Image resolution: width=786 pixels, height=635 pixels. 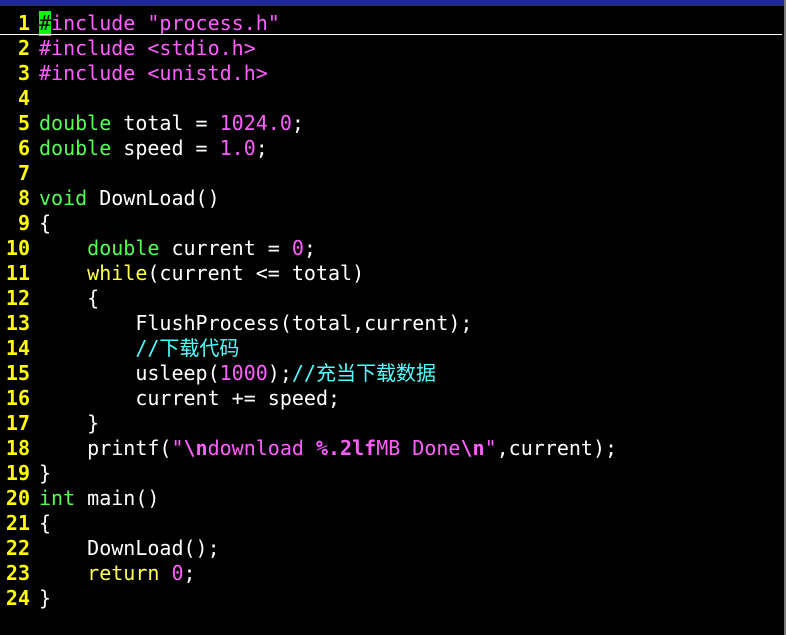 I want to click on code-token: 1.0, so click(x=237, y=148).